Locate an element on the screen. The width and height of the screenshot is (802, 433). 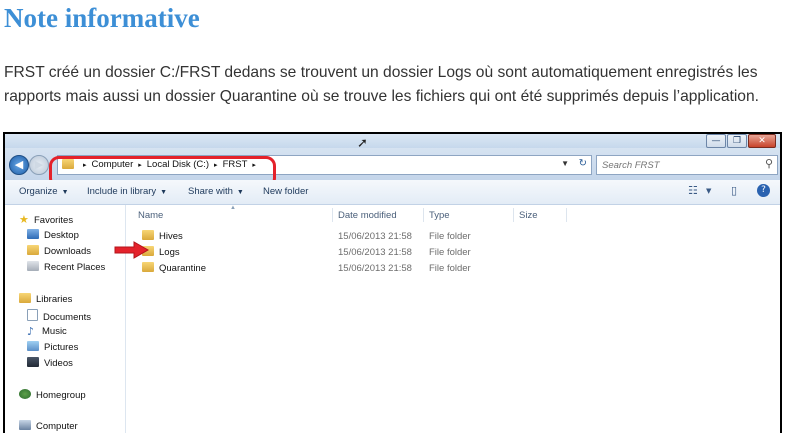
file-row: Quarantine 15/06/2013 21:58 File folder is located at coordinates (453, 269).